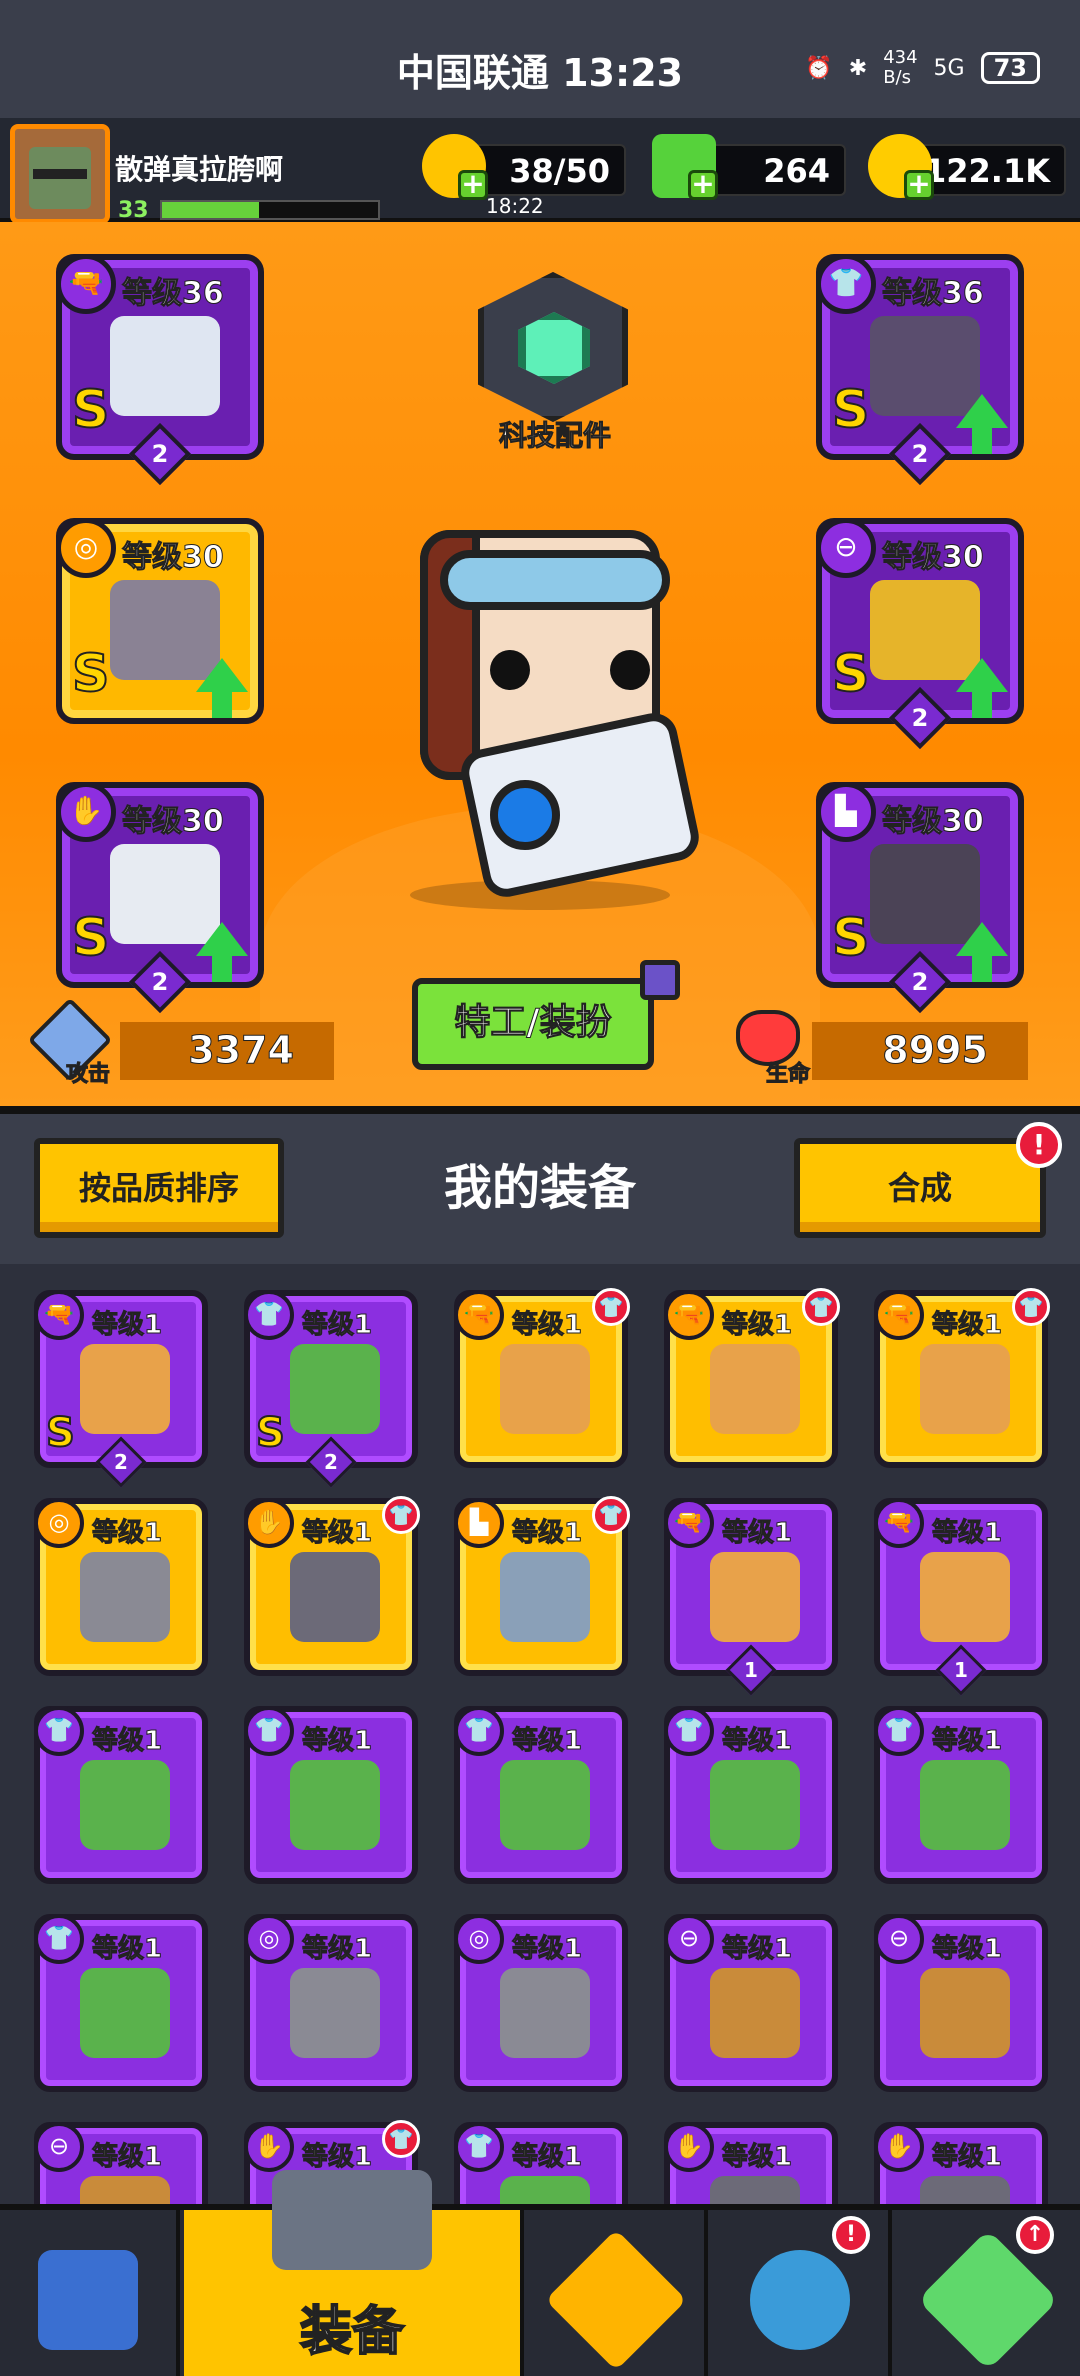 This screenshot has height=2376, width=1080. I want to click on star-count: 1, so click(751, 1670).